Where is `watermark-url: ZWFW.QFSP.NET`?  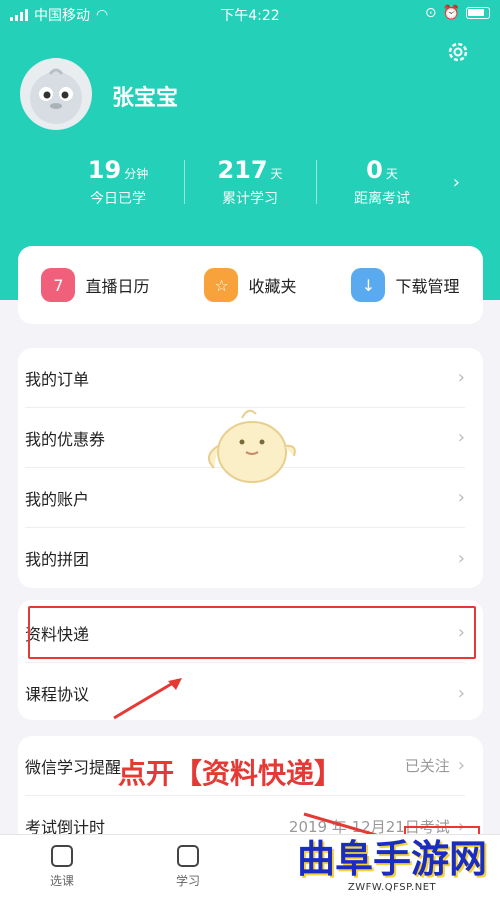
watermark-url: ZWFW.QFSP.NET is located at coordinates (392, 887).